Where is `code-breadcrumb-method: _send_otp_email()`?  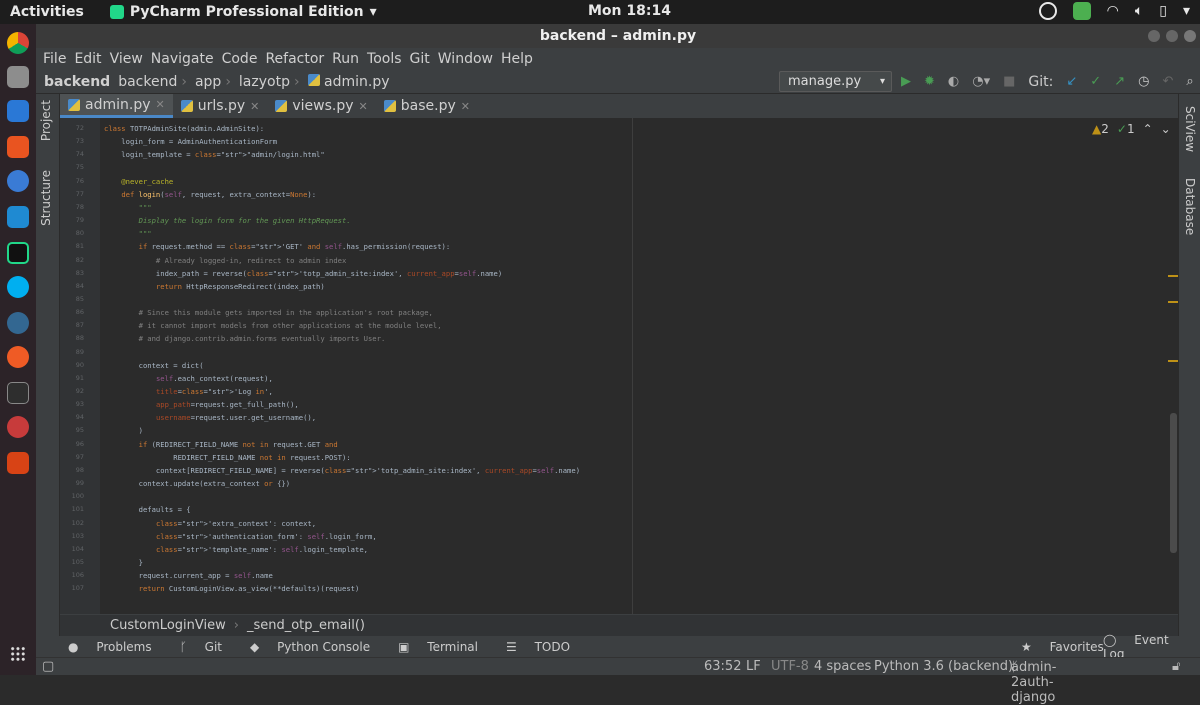
code-breadcrumb-method: _send_otp_email() is located at coordinates (306, 625).